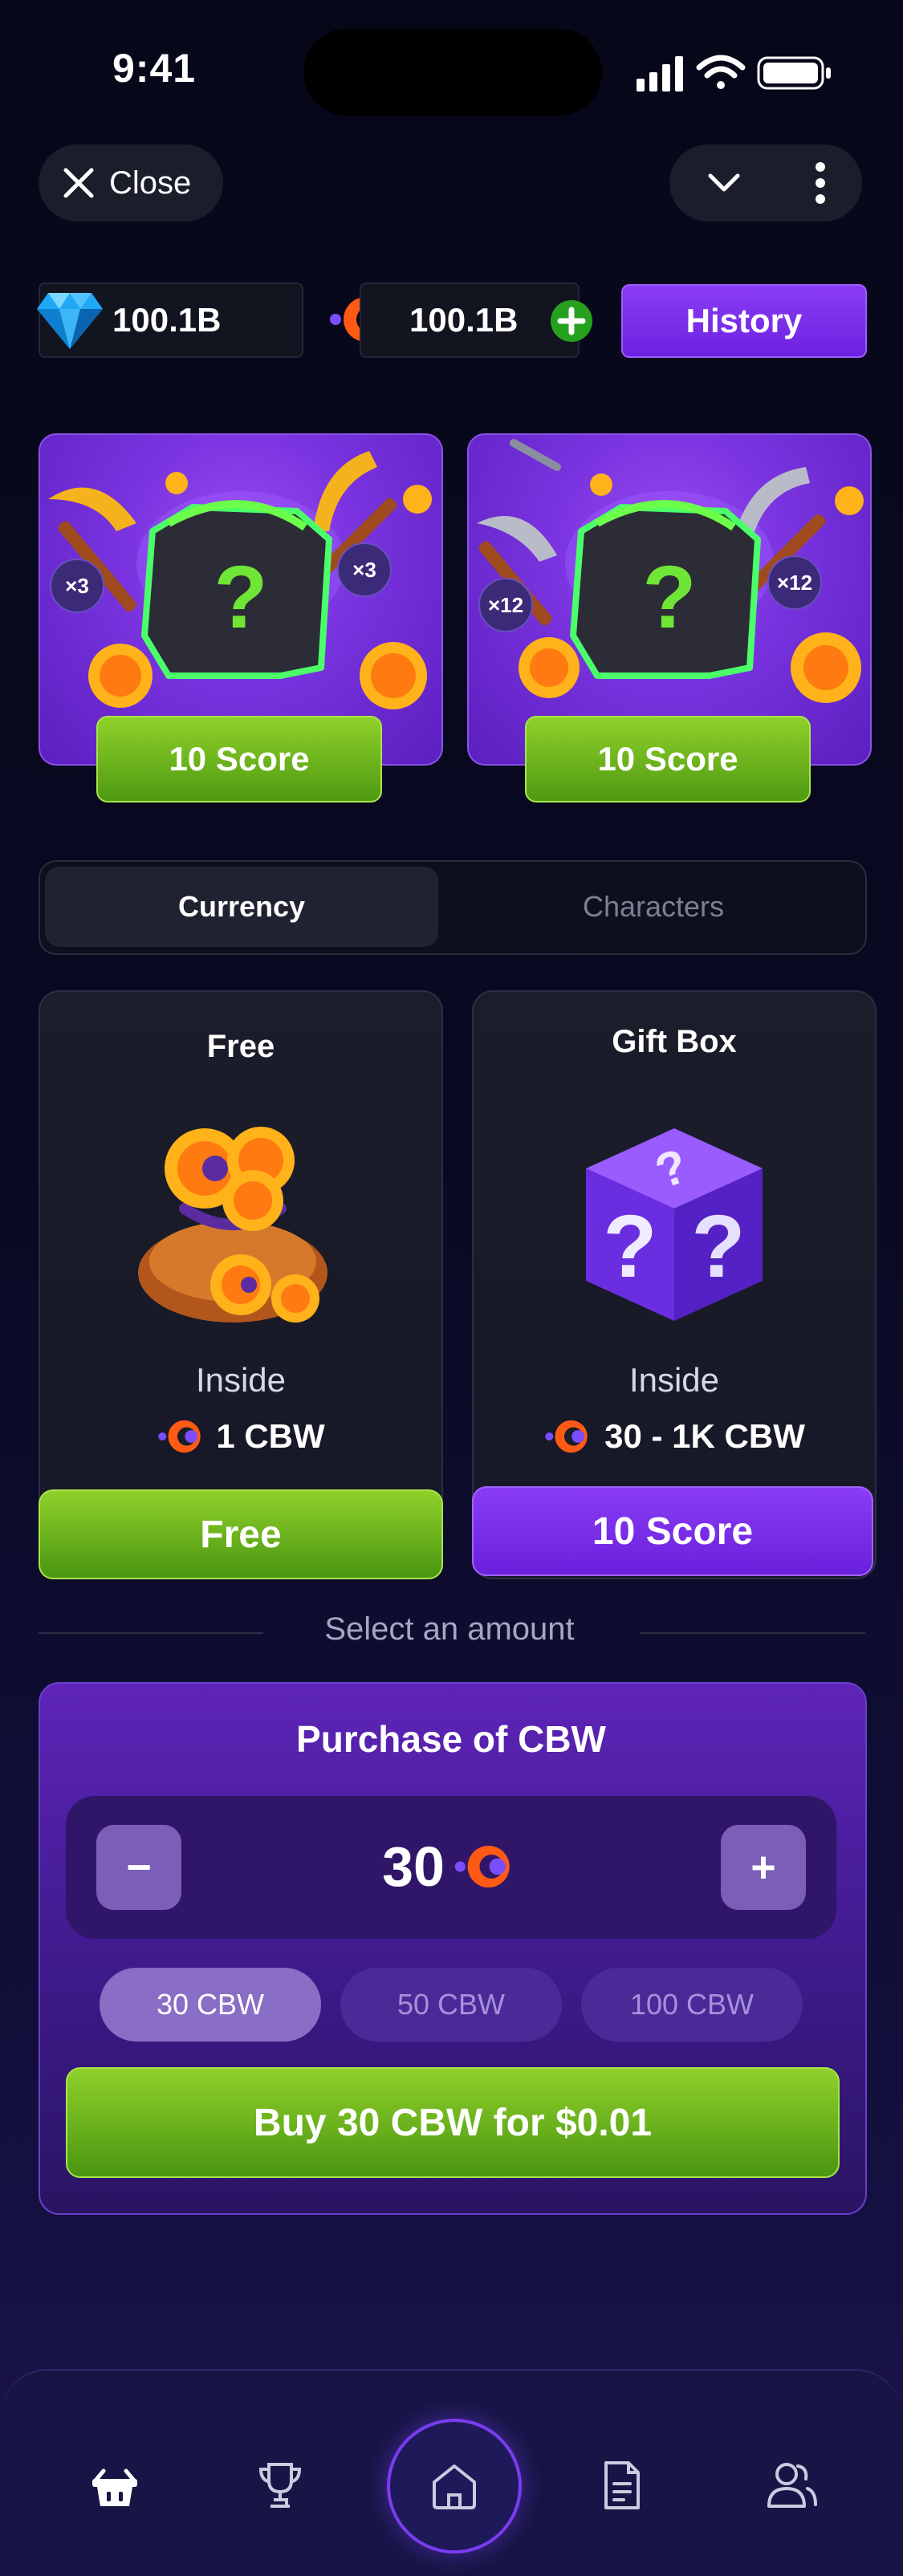  I want to click on nav-home, so click(455, 2486).